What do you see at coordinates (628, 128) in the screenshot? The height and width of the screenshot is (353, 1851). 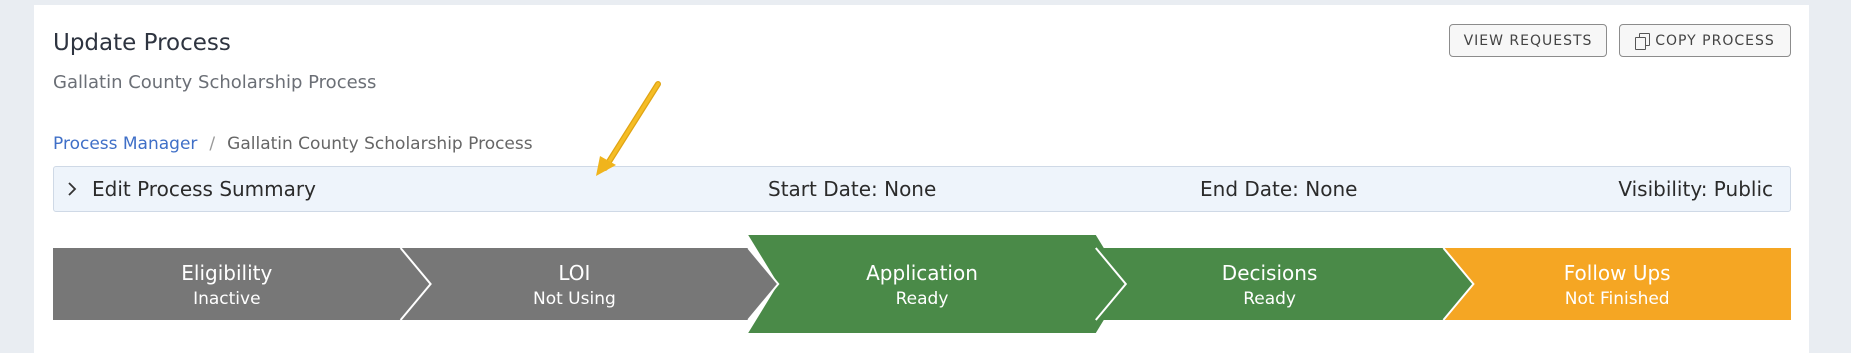 I see `pointer-arrow-icon` at bounding box center [628, 128].